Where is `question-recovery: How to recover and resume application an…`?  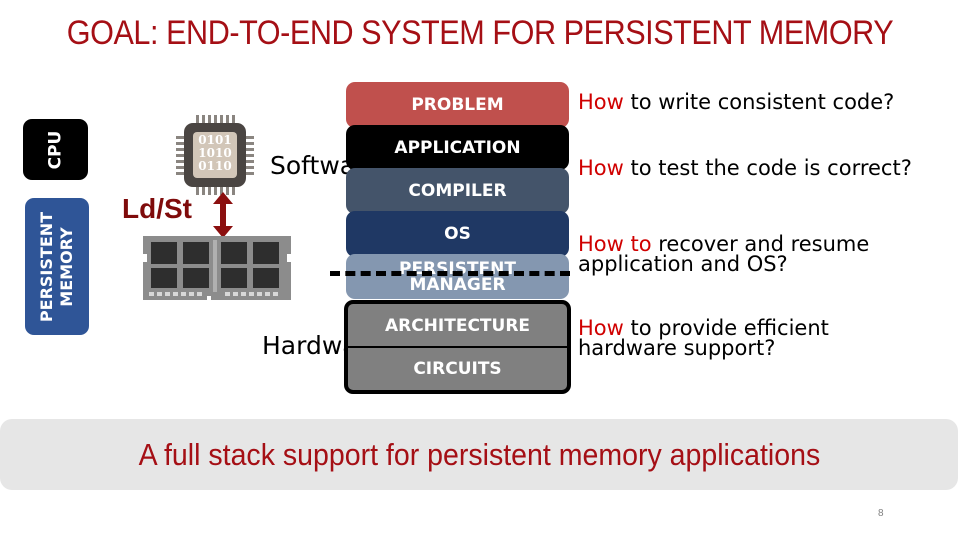
question-recovery: How to recover and resume application an… is located at coordinates (723, 255).